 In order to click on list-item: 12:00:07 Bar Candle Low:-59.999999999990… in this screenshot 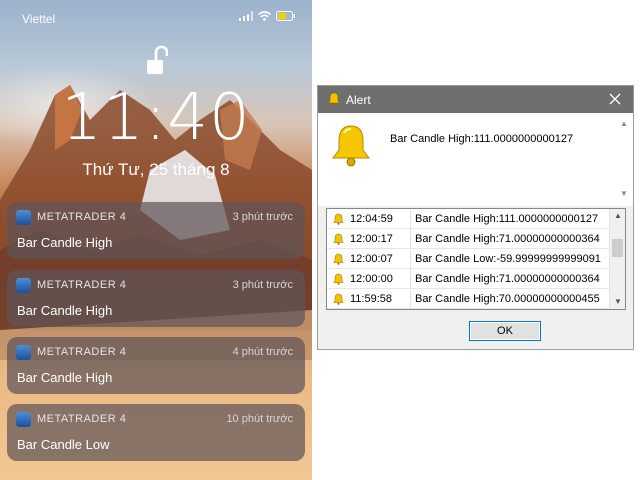, I will do `click(468, 259)`.